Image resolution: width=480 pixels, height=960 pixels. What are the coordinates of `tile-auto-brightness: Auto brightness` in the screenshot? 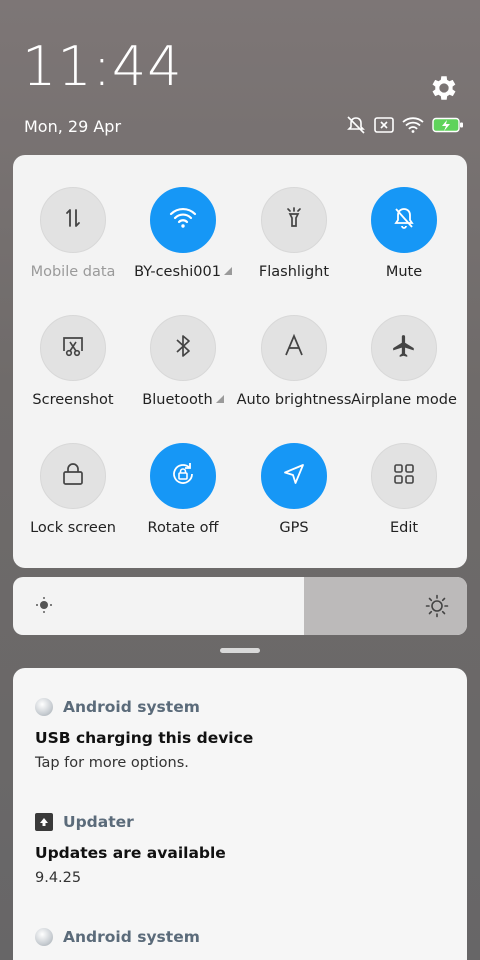 It's located at (294, 375).